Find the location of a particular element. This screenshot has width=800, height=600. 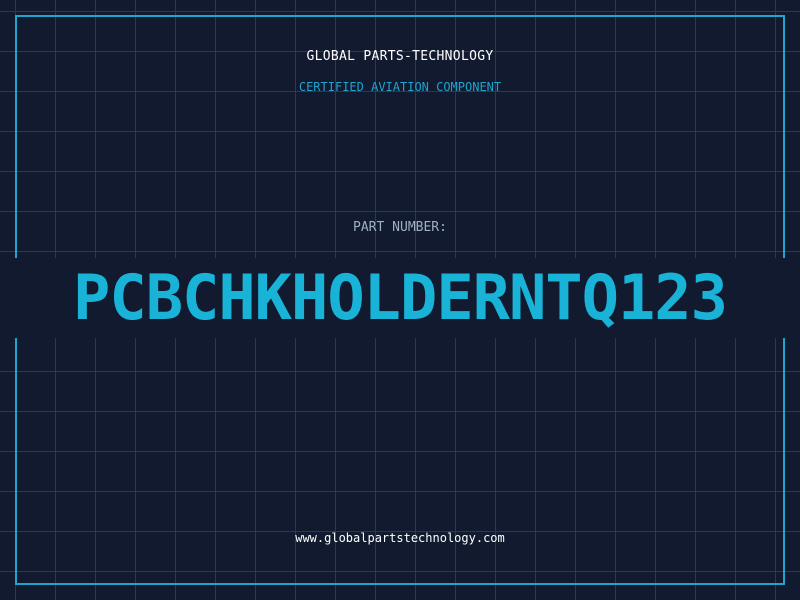

part-number-band: PCBCHKHOLDERNTQ123 is located at coordinates (400, 298).